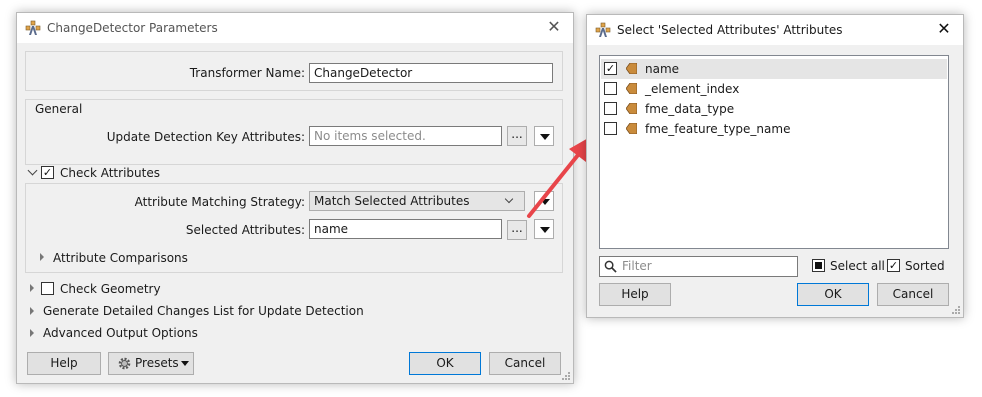  I want to click on matching-strategy-label: Attribute Matching Strategy:, so click(219, 202).